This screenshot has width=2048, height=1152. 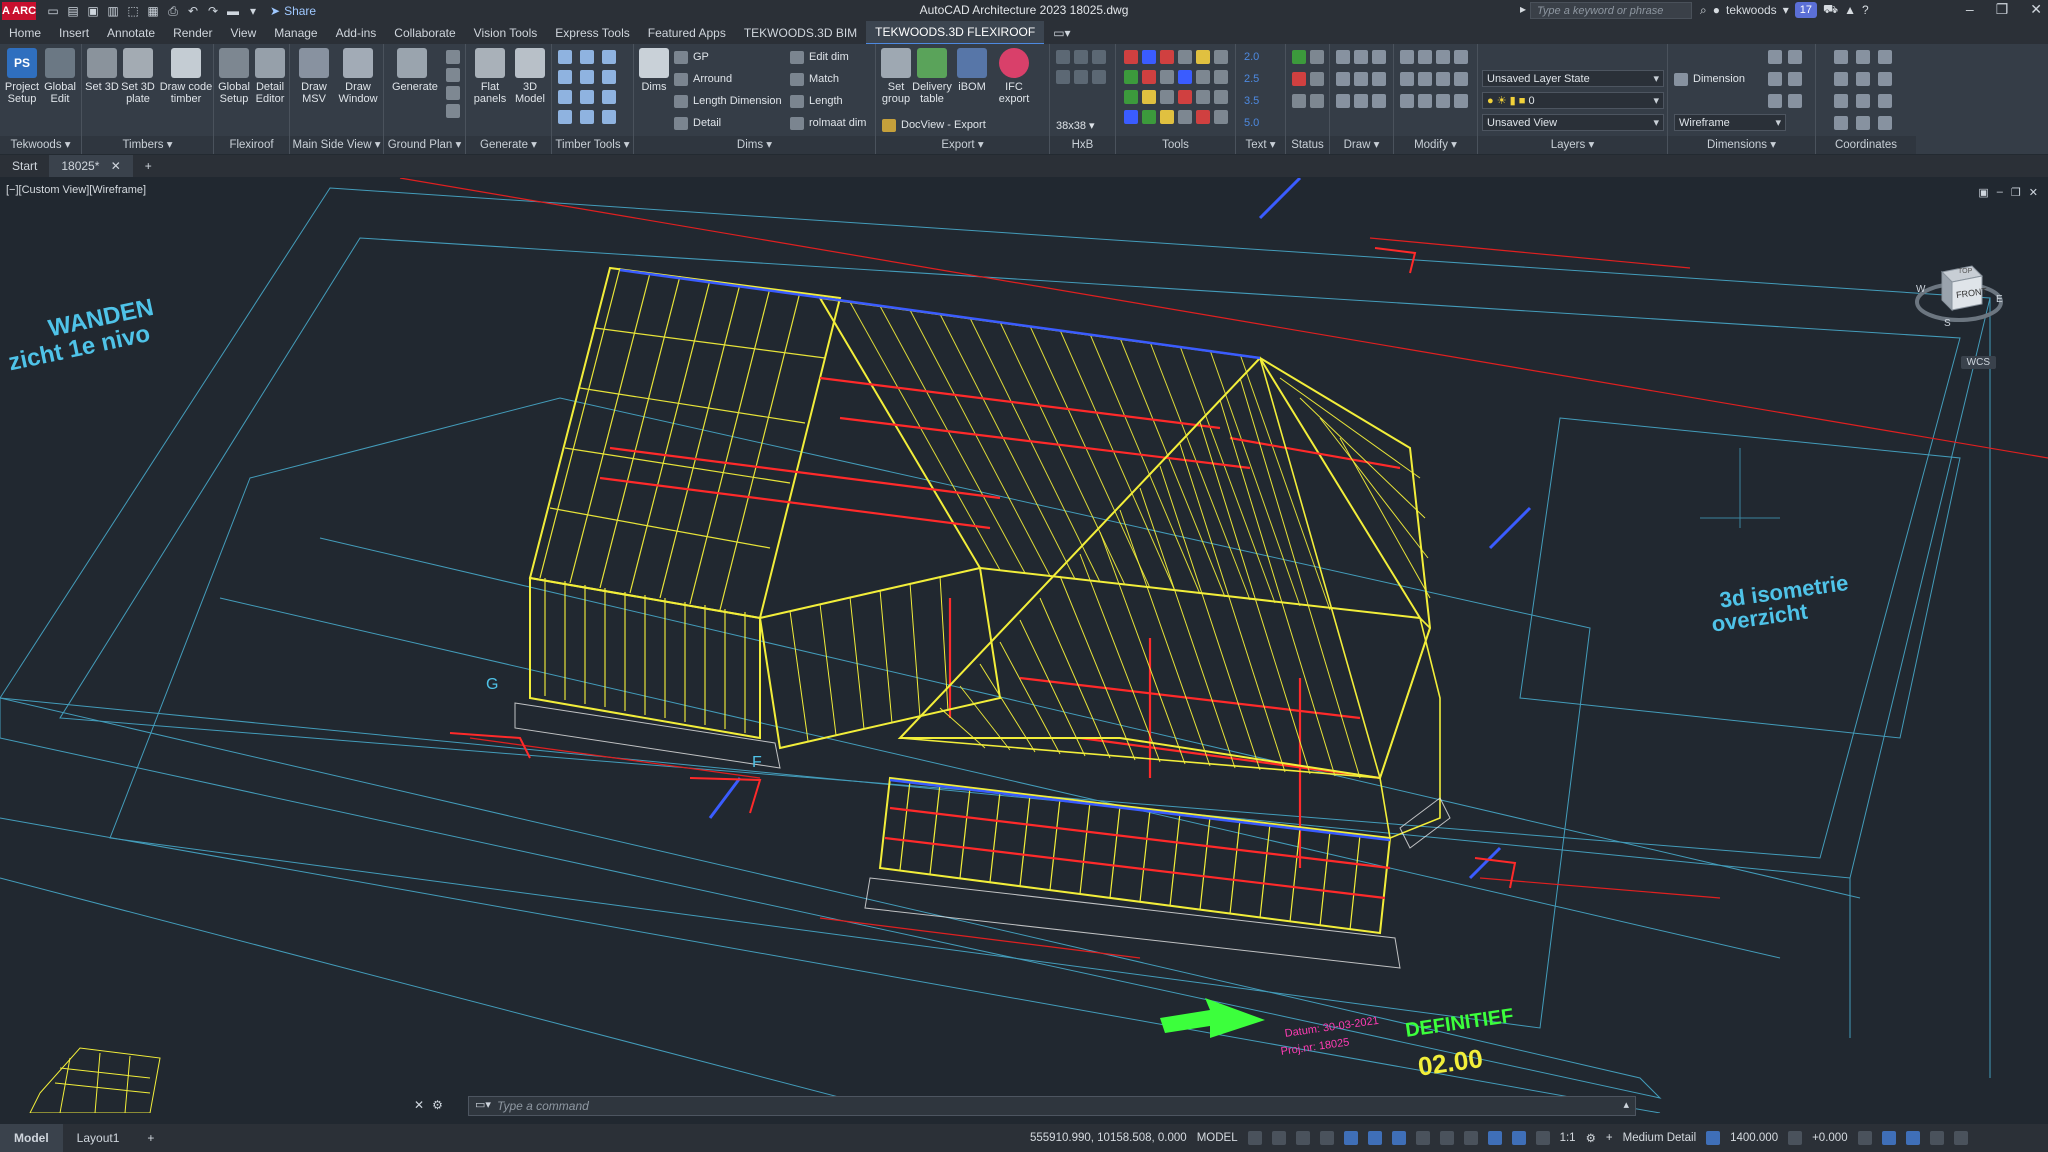 What do you see at coordinates (687, 33) in the screenshot?
I see `tab-featured-apps: Featured Apps` at bounding box center [687, 33].